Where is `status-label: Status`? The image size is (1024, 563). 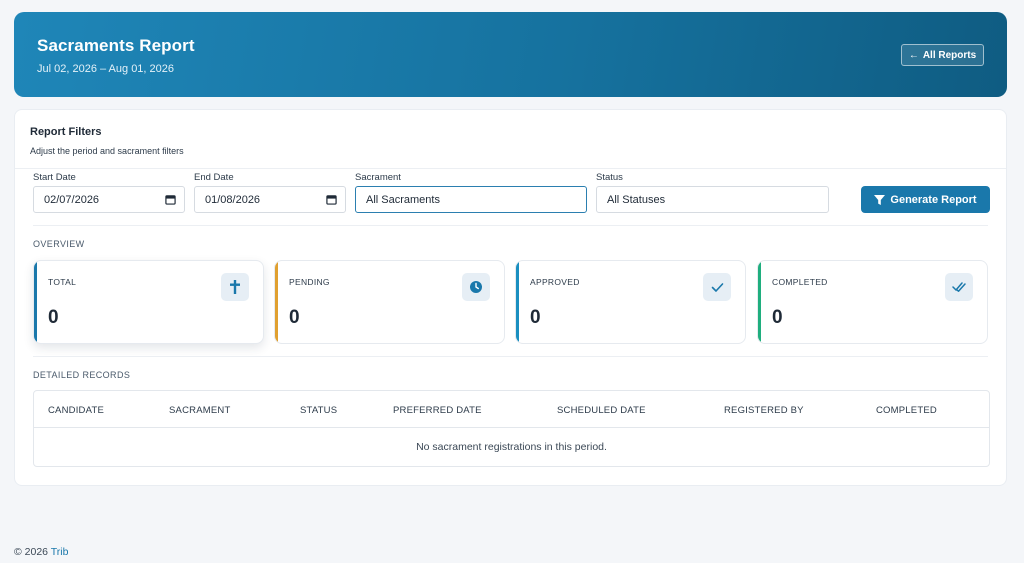 status-label: Status is located at coordinates (609, 177).